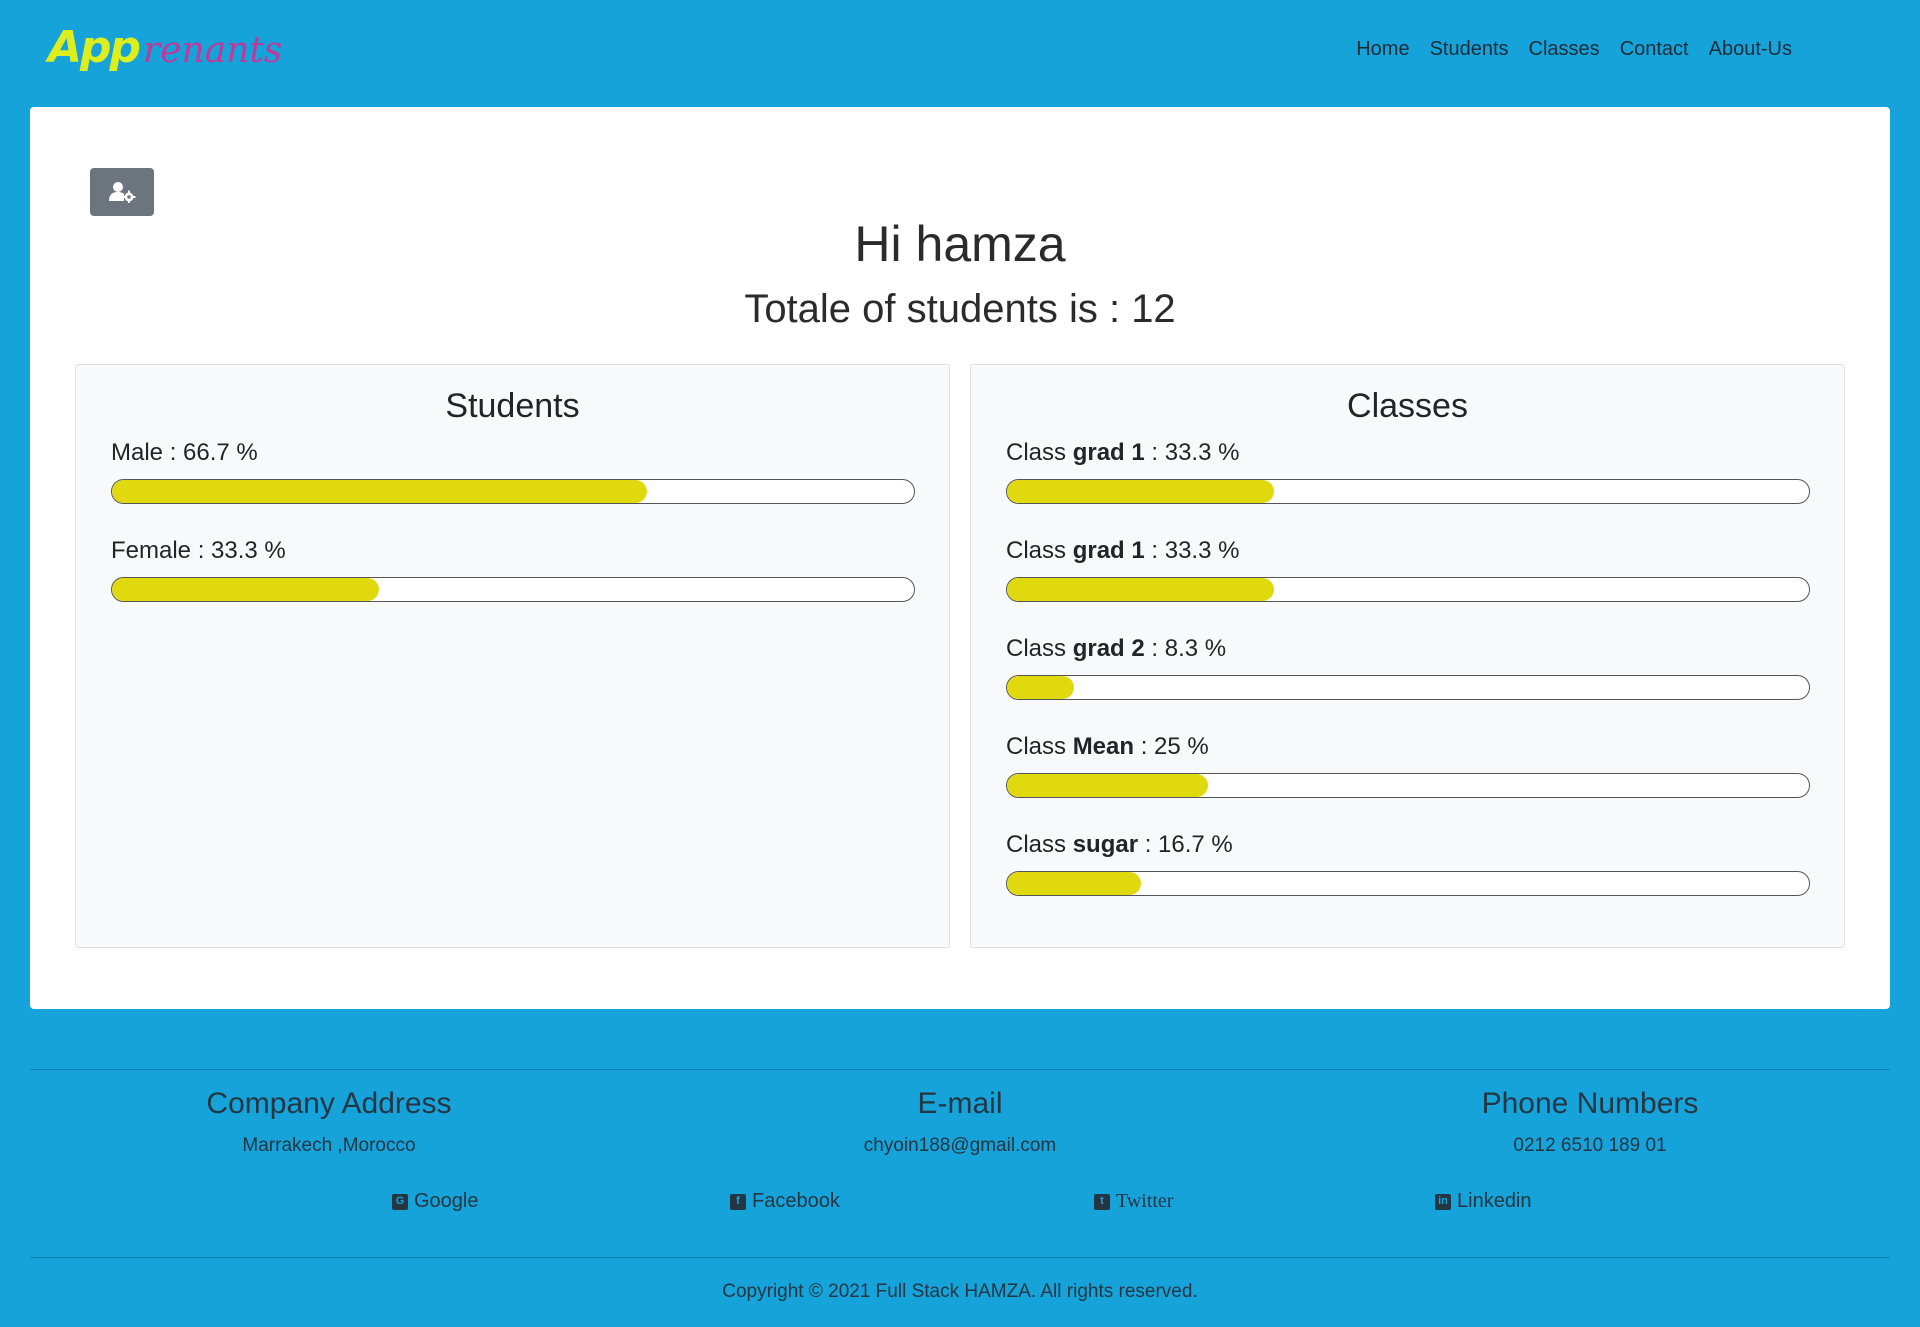 The height and width of the screenshot is (1327, 1920). What do you see at coordinates (1185, 648) in the screenshot?
I see `class-percent: : 8.3 %` at bounding box center [1185, 648].